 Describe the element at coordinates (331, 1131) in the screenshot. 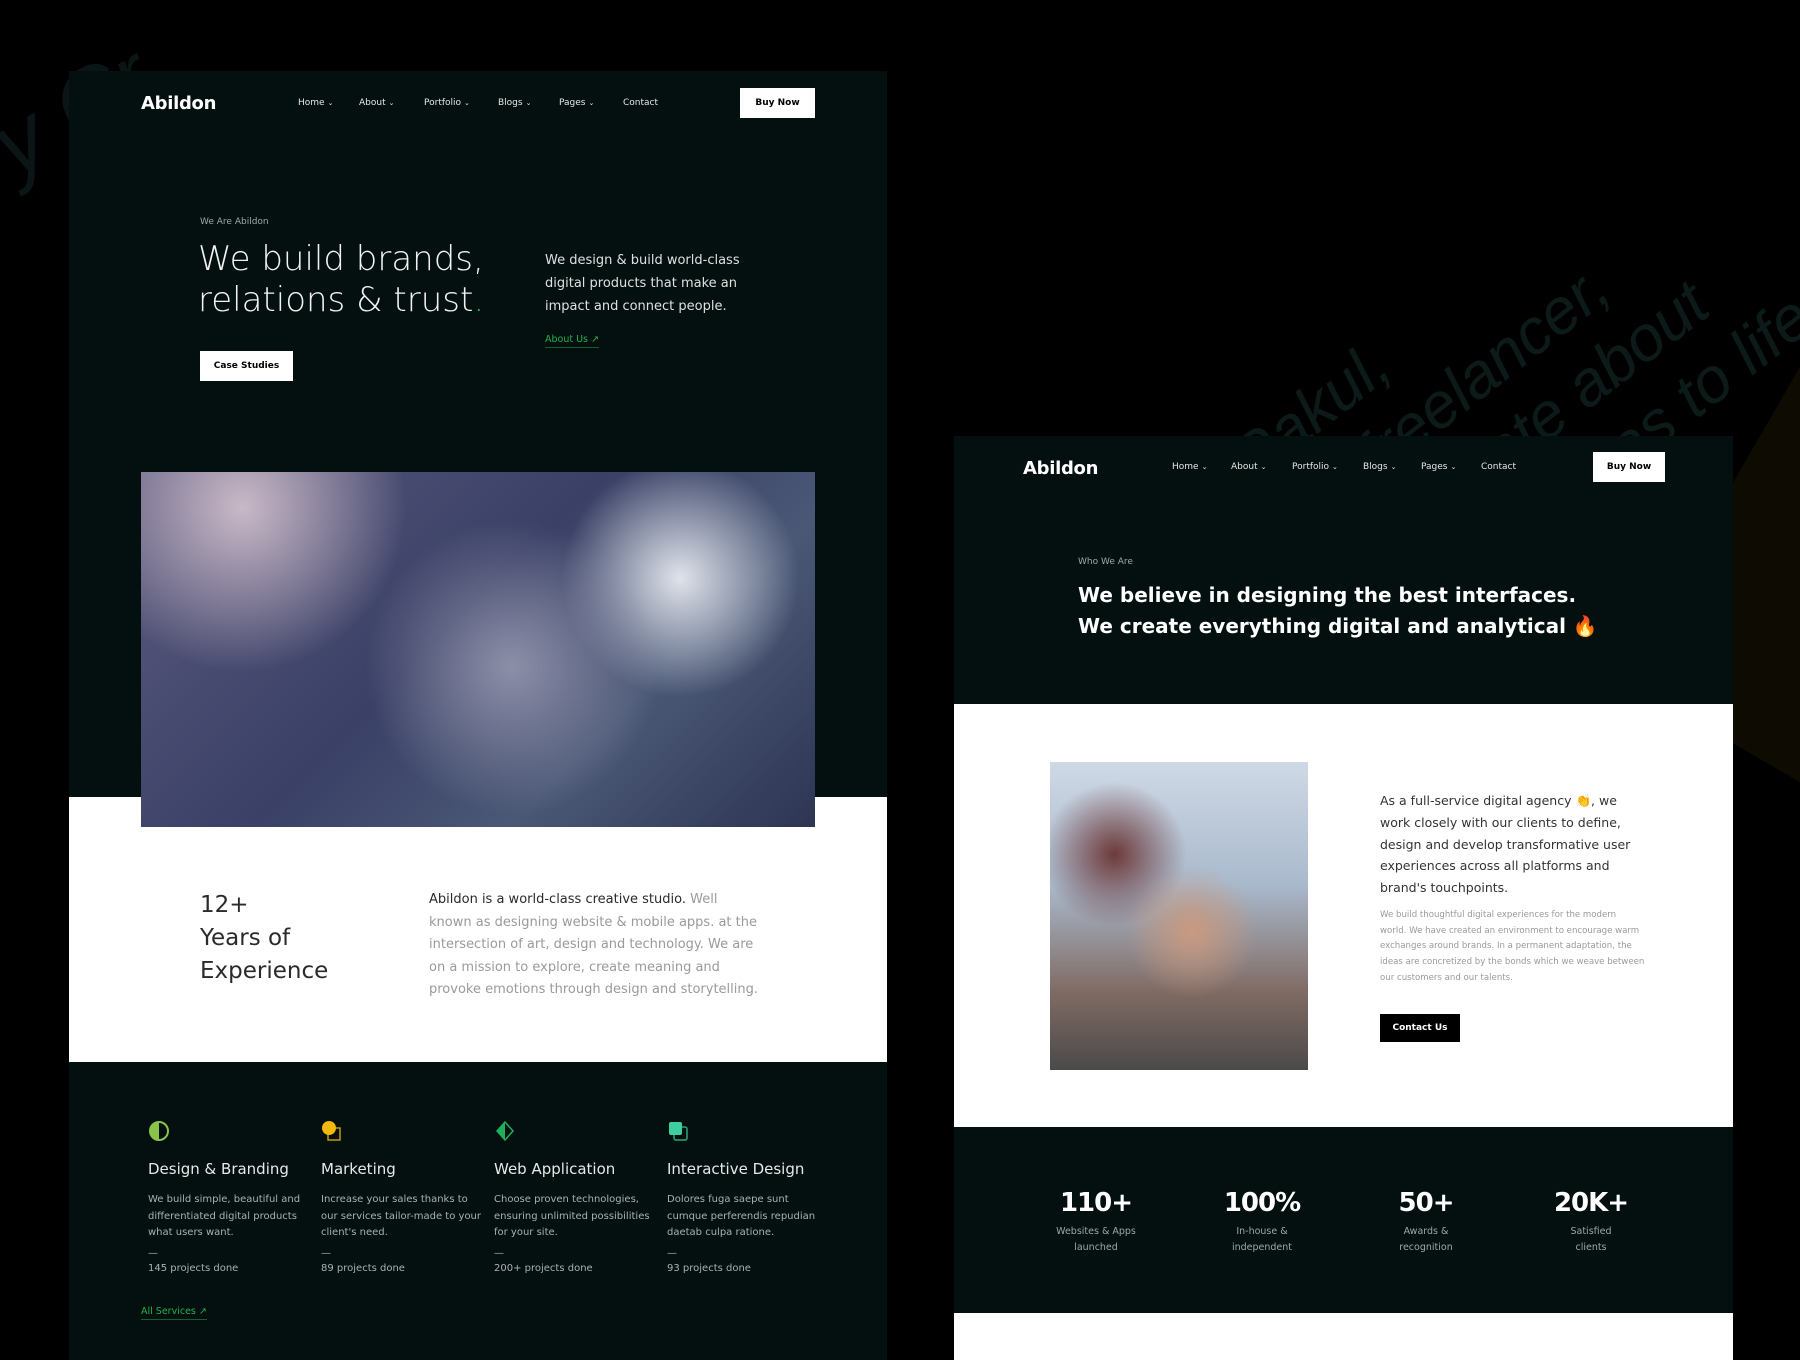

I see `circle-square-icon` at that location.